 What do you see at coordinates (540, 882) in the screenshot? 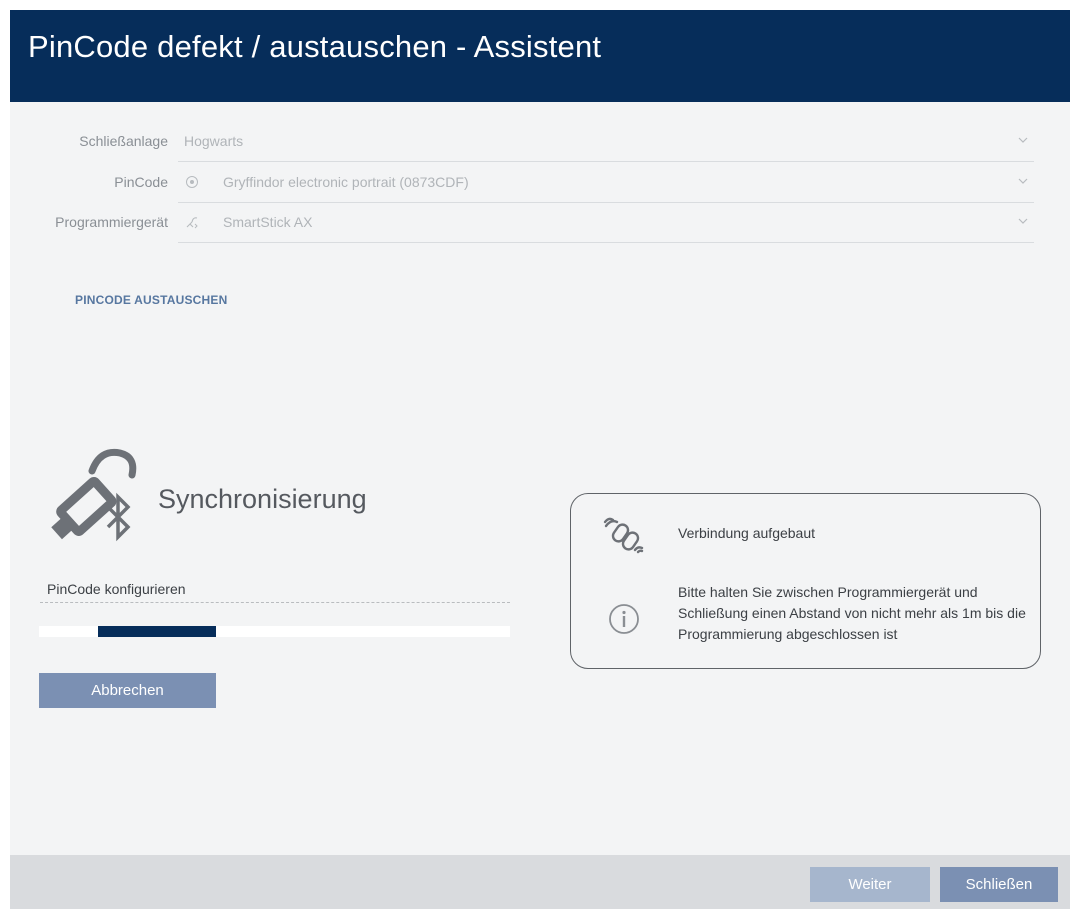
I see `footer-bar: Weiter Schließen` at bounding box center [540, 882].